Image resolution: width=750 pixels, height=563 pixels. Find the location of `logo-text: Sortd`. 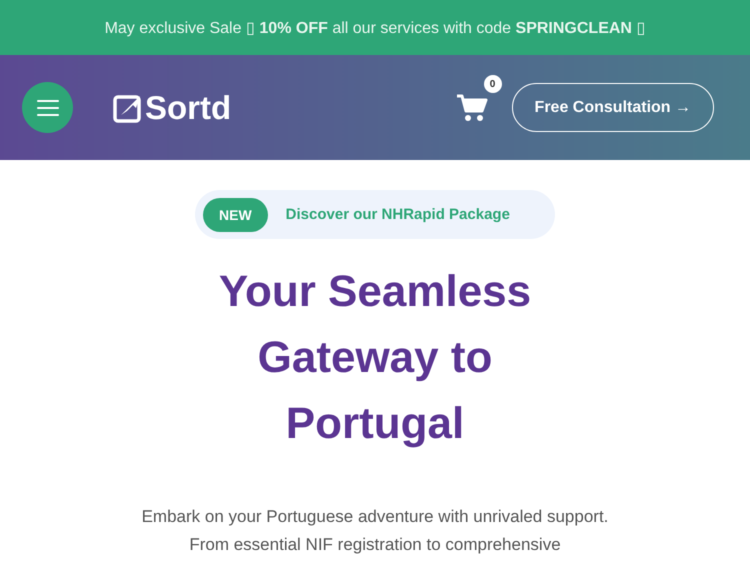

logo-text: Sortd is located at coordinates (188, 107).